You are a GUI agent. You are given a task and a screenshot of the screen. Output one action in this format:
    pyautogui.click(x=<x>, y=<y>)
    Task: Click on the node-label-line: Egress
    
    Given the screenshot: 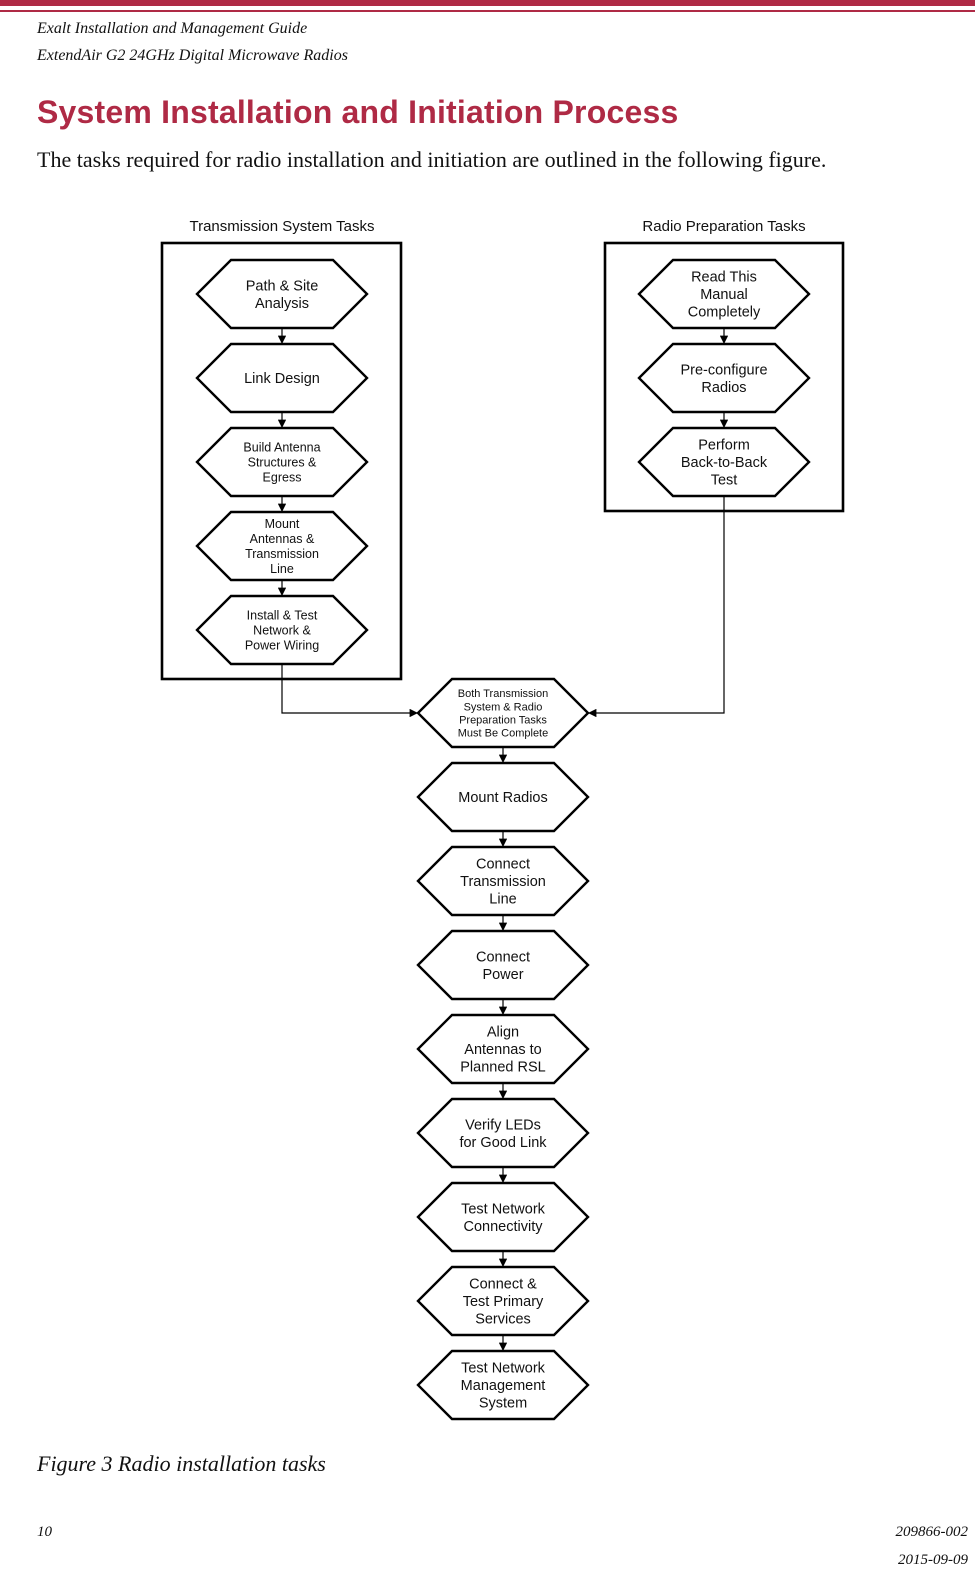 What is the action you would take?
    pyautogui.click(x=282, y=477)
    